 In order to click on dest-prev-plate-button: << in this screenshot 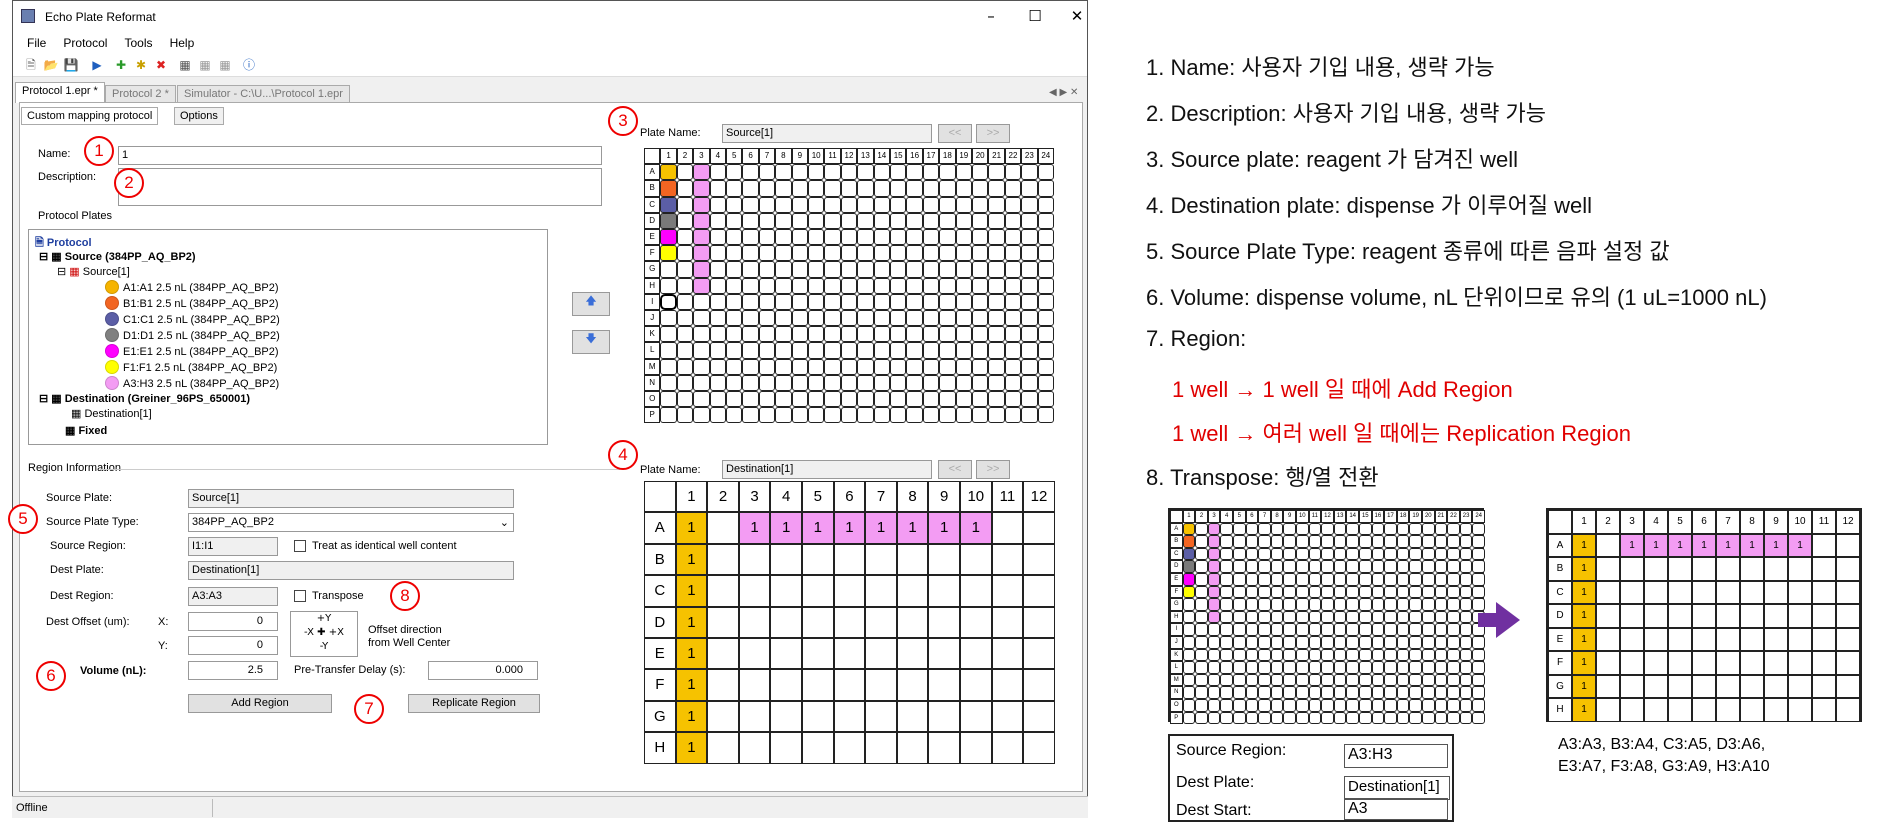, I will do `click(955, 469)`.